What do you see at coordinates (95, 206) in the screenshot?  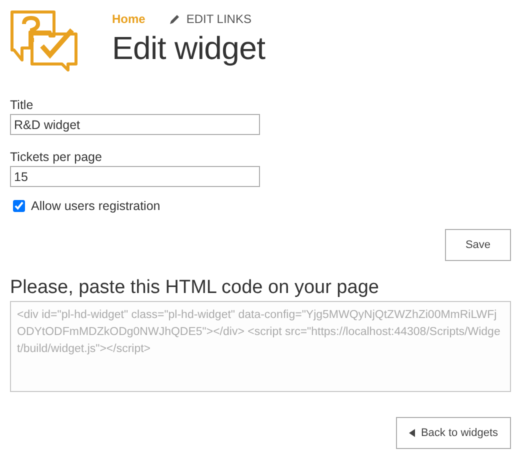 I see `checkbox-label: Allow users registration` at bounding box center [95, 206].